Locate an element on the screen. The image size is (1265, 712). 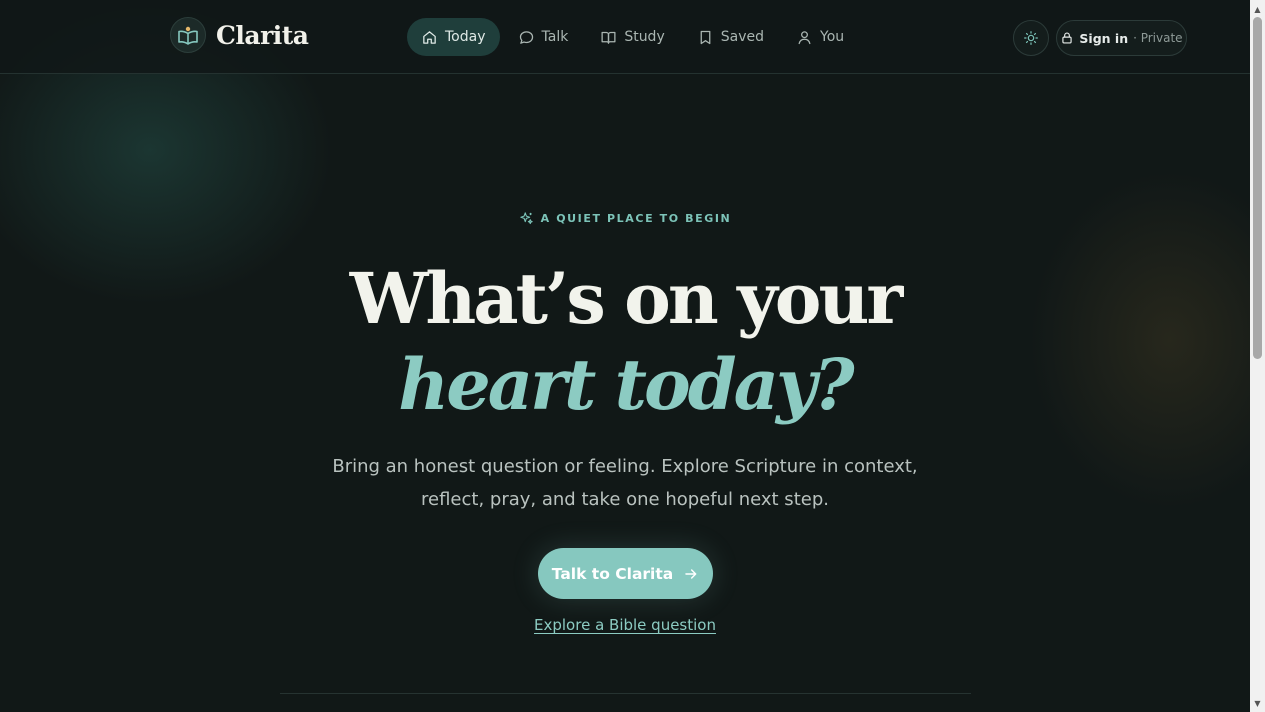
headline-line-2: heart today? is located at coordinates (626, 384).